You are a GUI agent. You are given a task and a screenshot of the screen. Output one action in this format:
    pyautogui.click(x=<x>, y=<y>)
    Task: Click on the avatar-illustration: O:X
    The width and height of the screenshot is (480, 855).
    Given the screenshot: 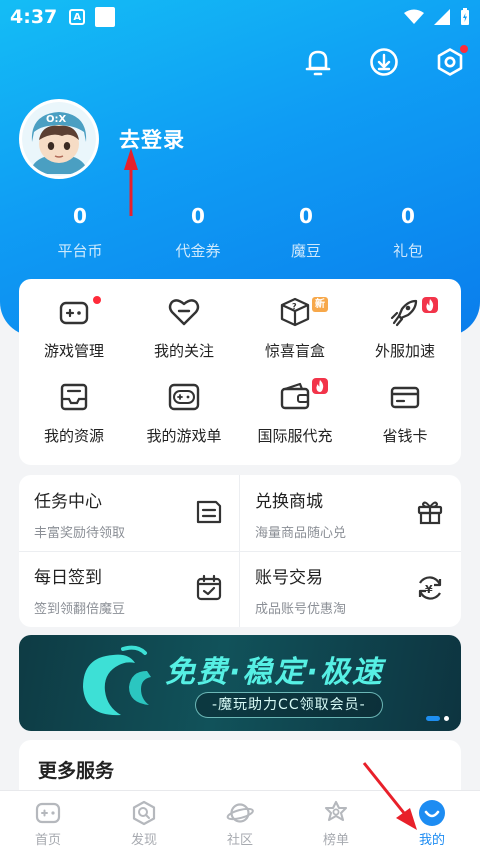 What is the action you would take?
    pyautogui.click(x=59, y=139)
    